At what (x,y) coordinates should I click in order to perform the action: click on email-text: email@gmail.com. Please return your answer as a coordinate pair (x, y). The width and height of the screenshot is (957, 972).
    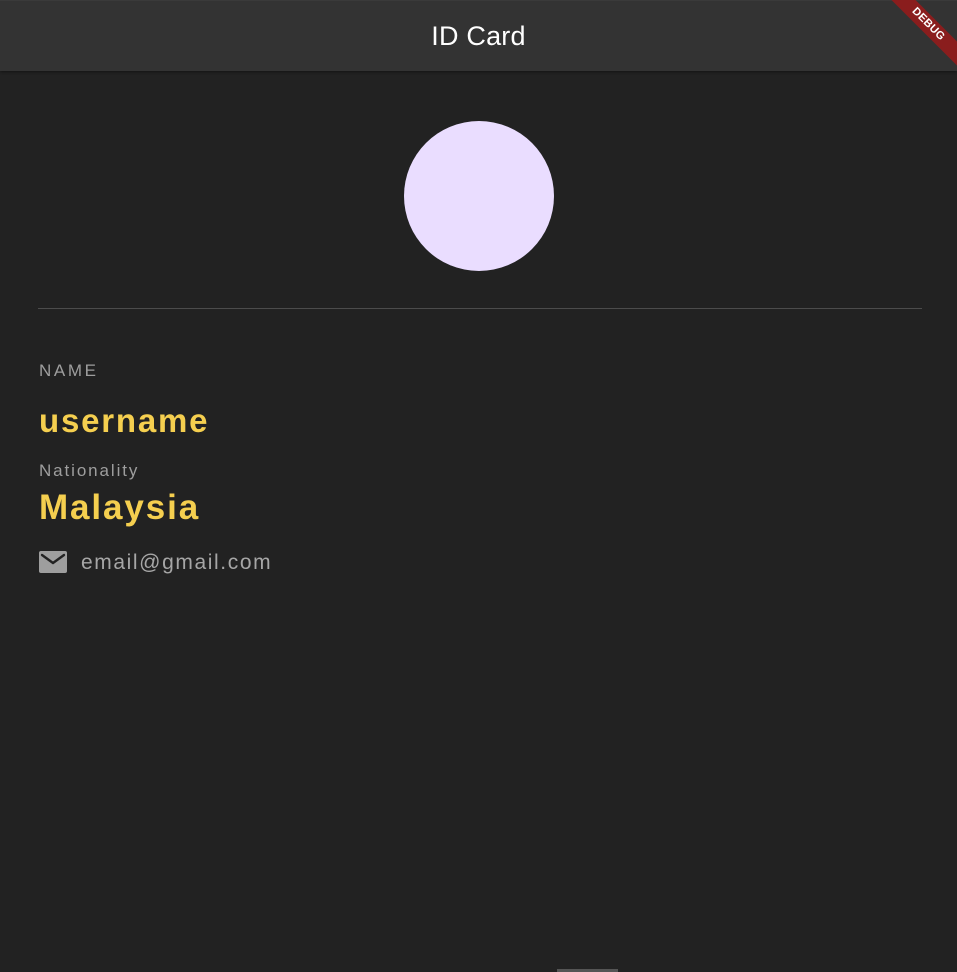
    Looking at the image, I should click on (177, 562).